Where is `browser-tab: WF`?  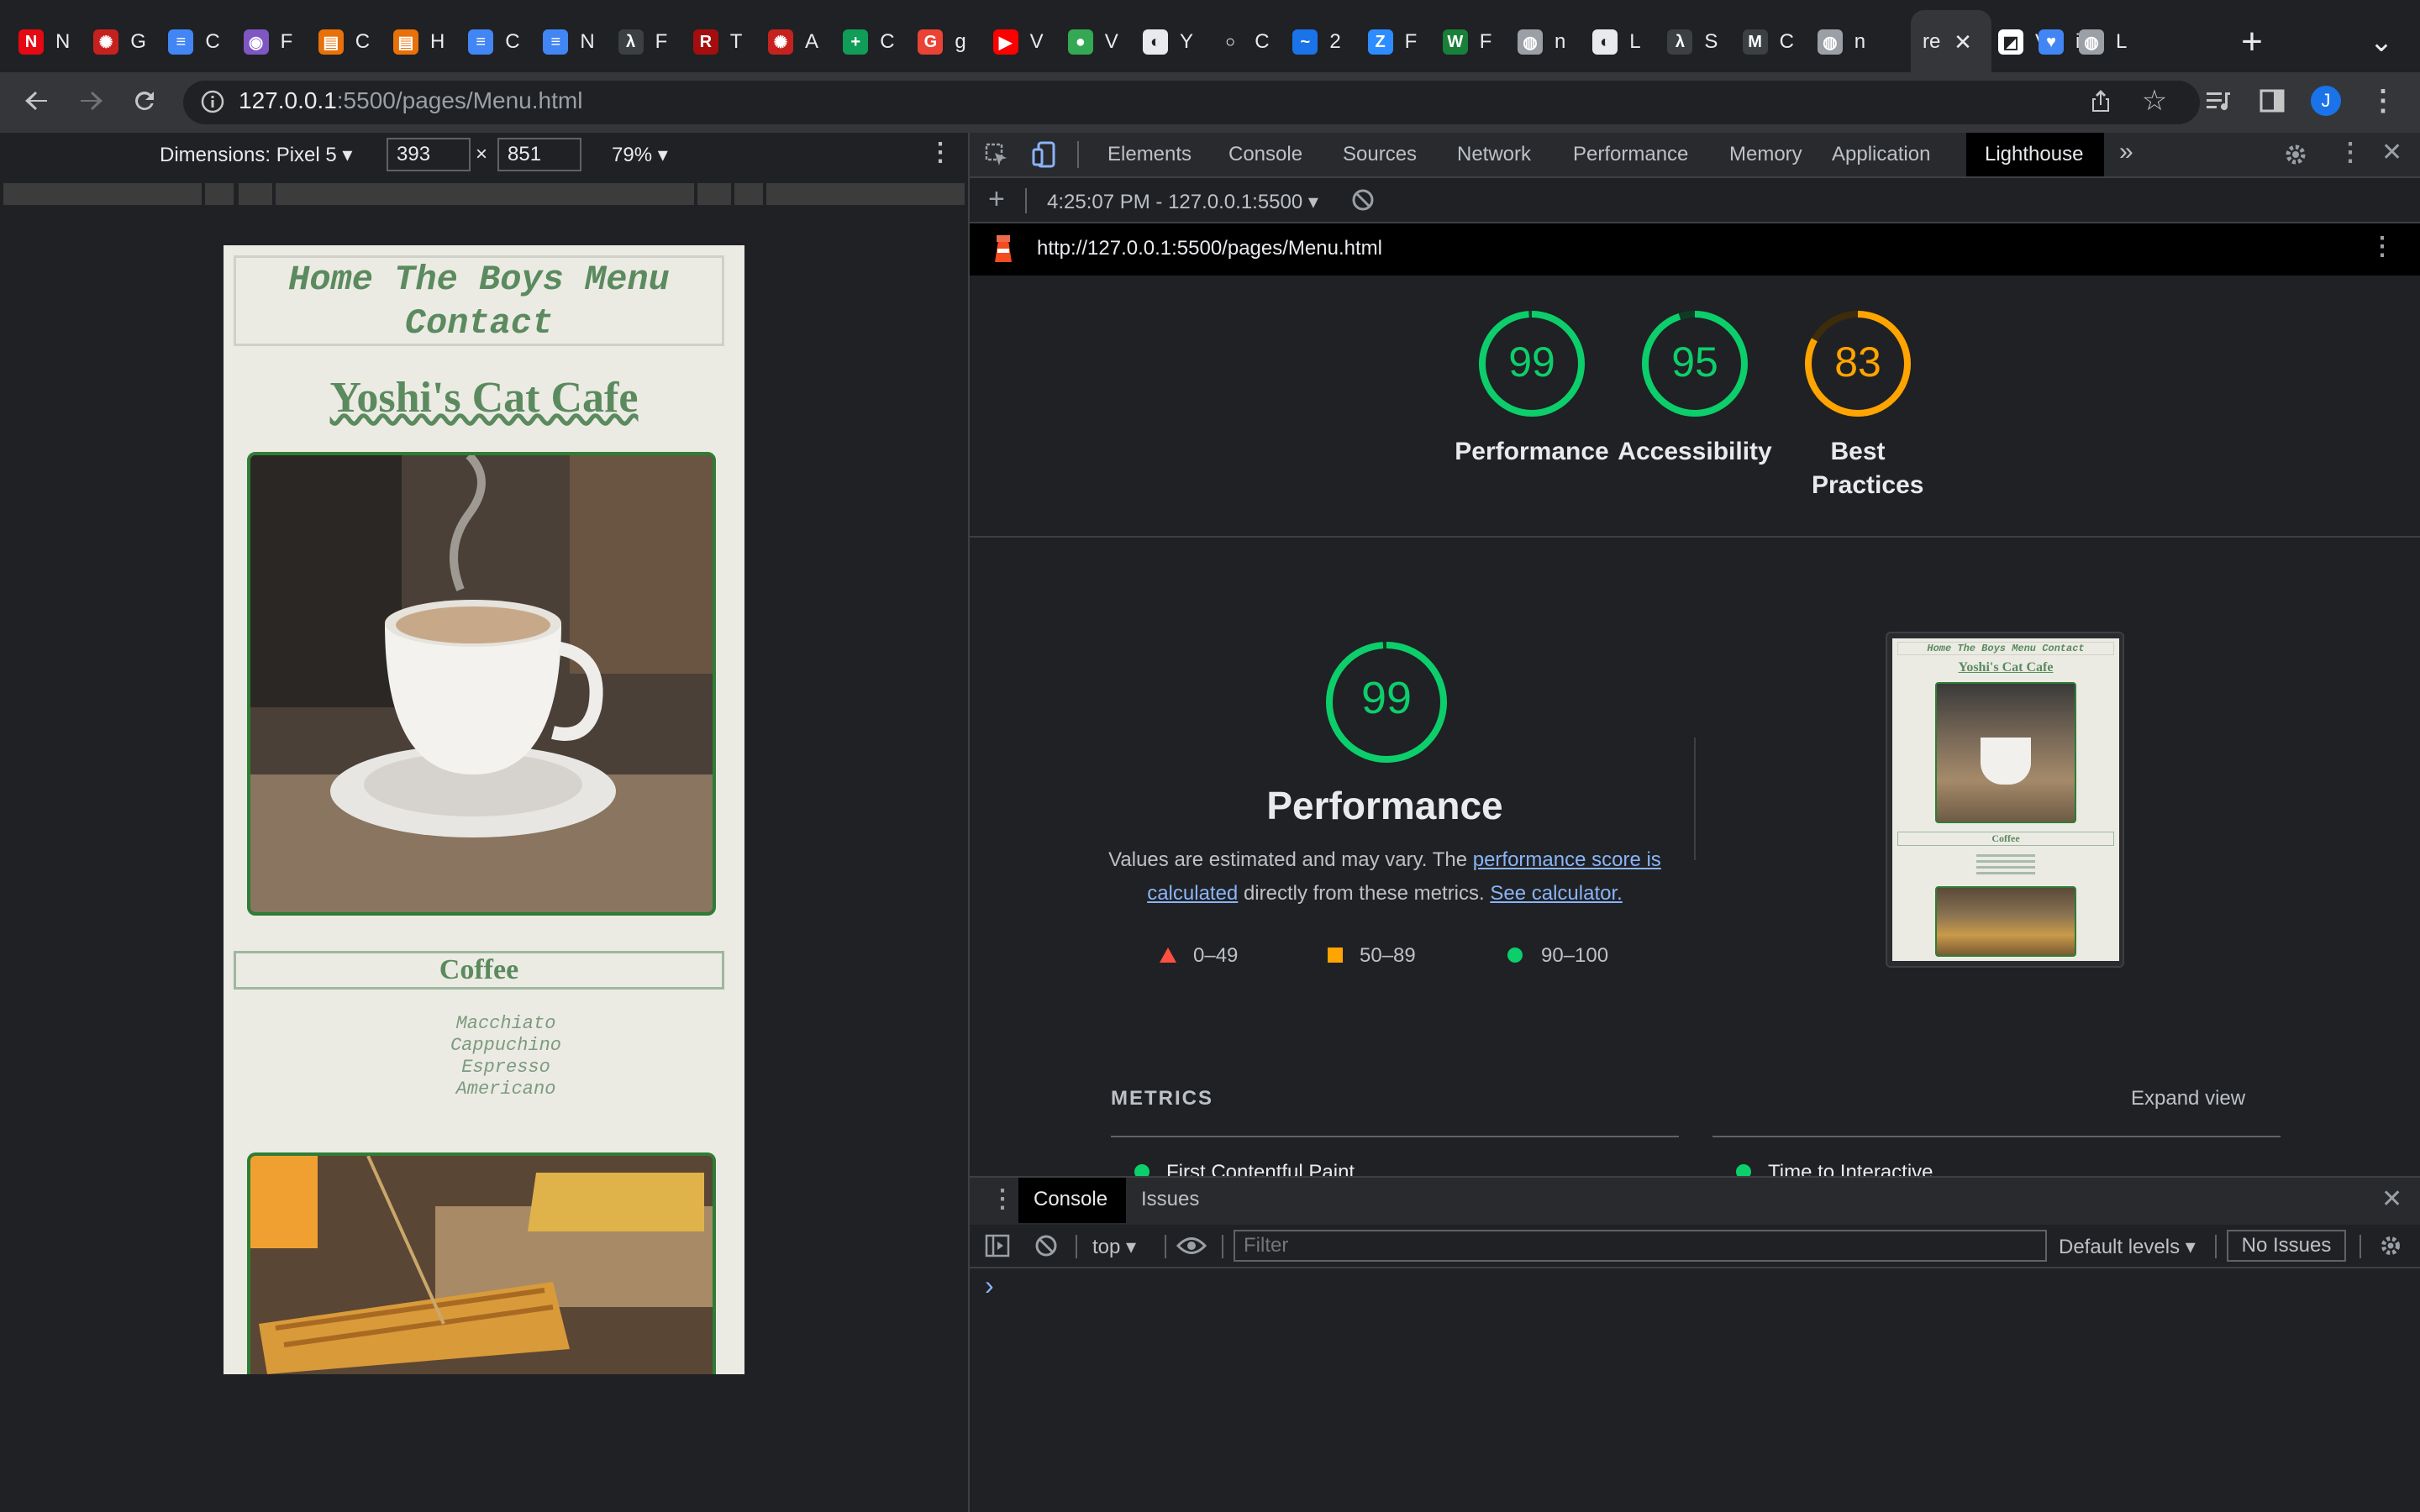
browser-tab: WF is located at coordinates (1467, 42).